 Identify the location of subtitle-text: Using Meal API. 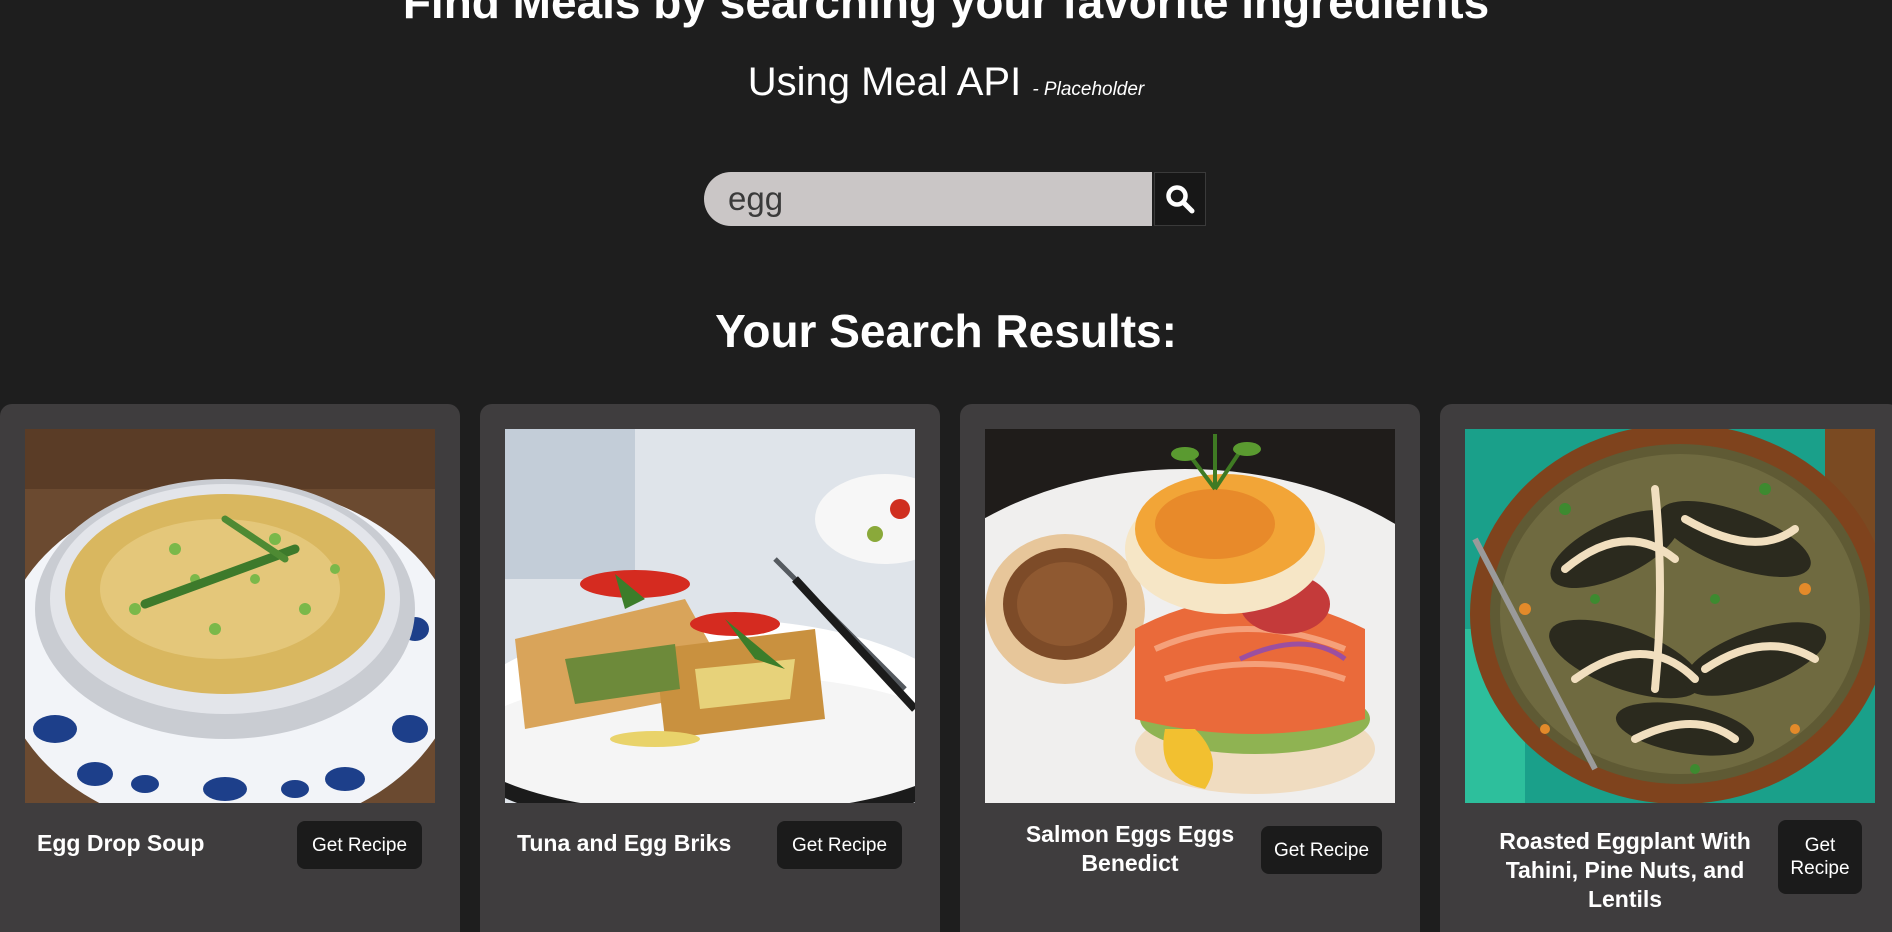
(884, 82).